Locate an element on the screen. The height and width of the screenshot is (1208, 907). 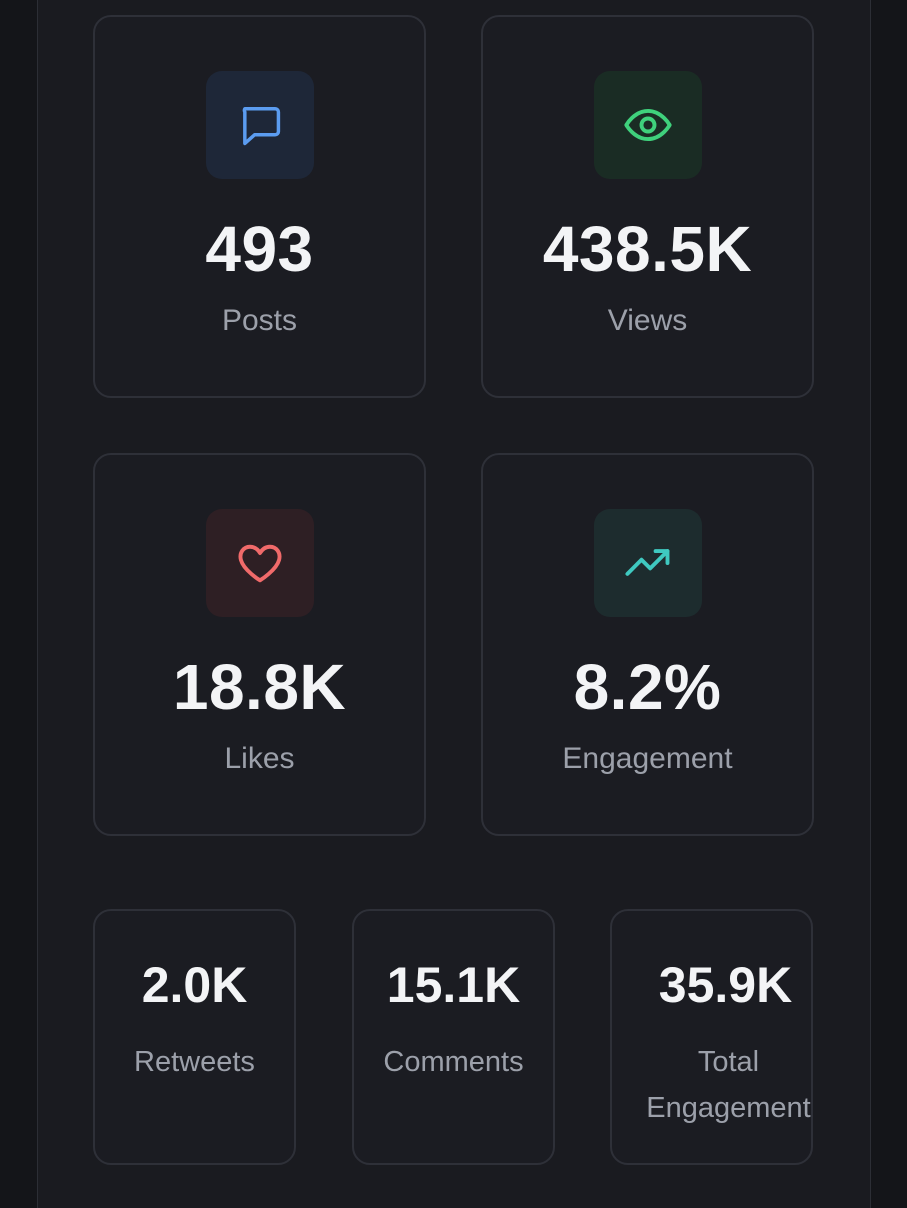
posts-value: 493 is located at coordinates (259, 249).